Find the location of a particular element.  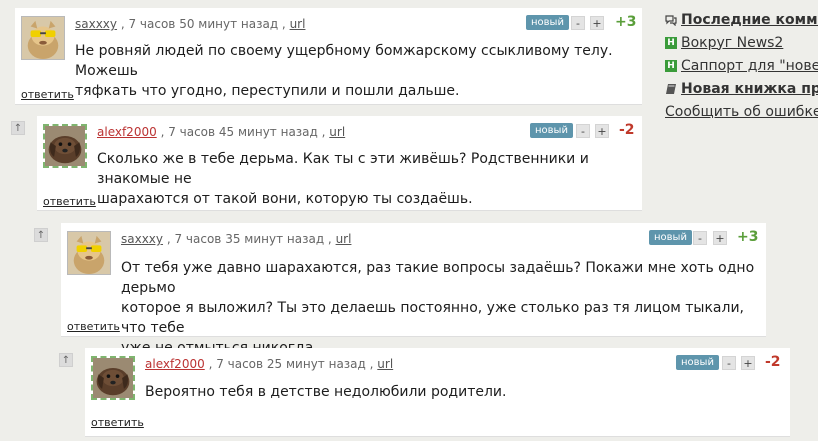

comment-meta: alexf2000 , 7 часов 25 минут назад , url is located at coordinates (269, 364).